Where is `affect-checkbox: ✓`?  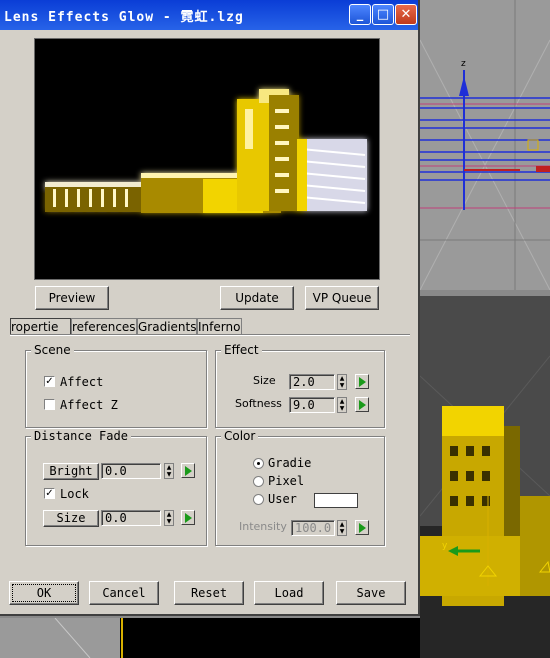
affect-checkbox: ✓ is located at coordinates (49, 381).